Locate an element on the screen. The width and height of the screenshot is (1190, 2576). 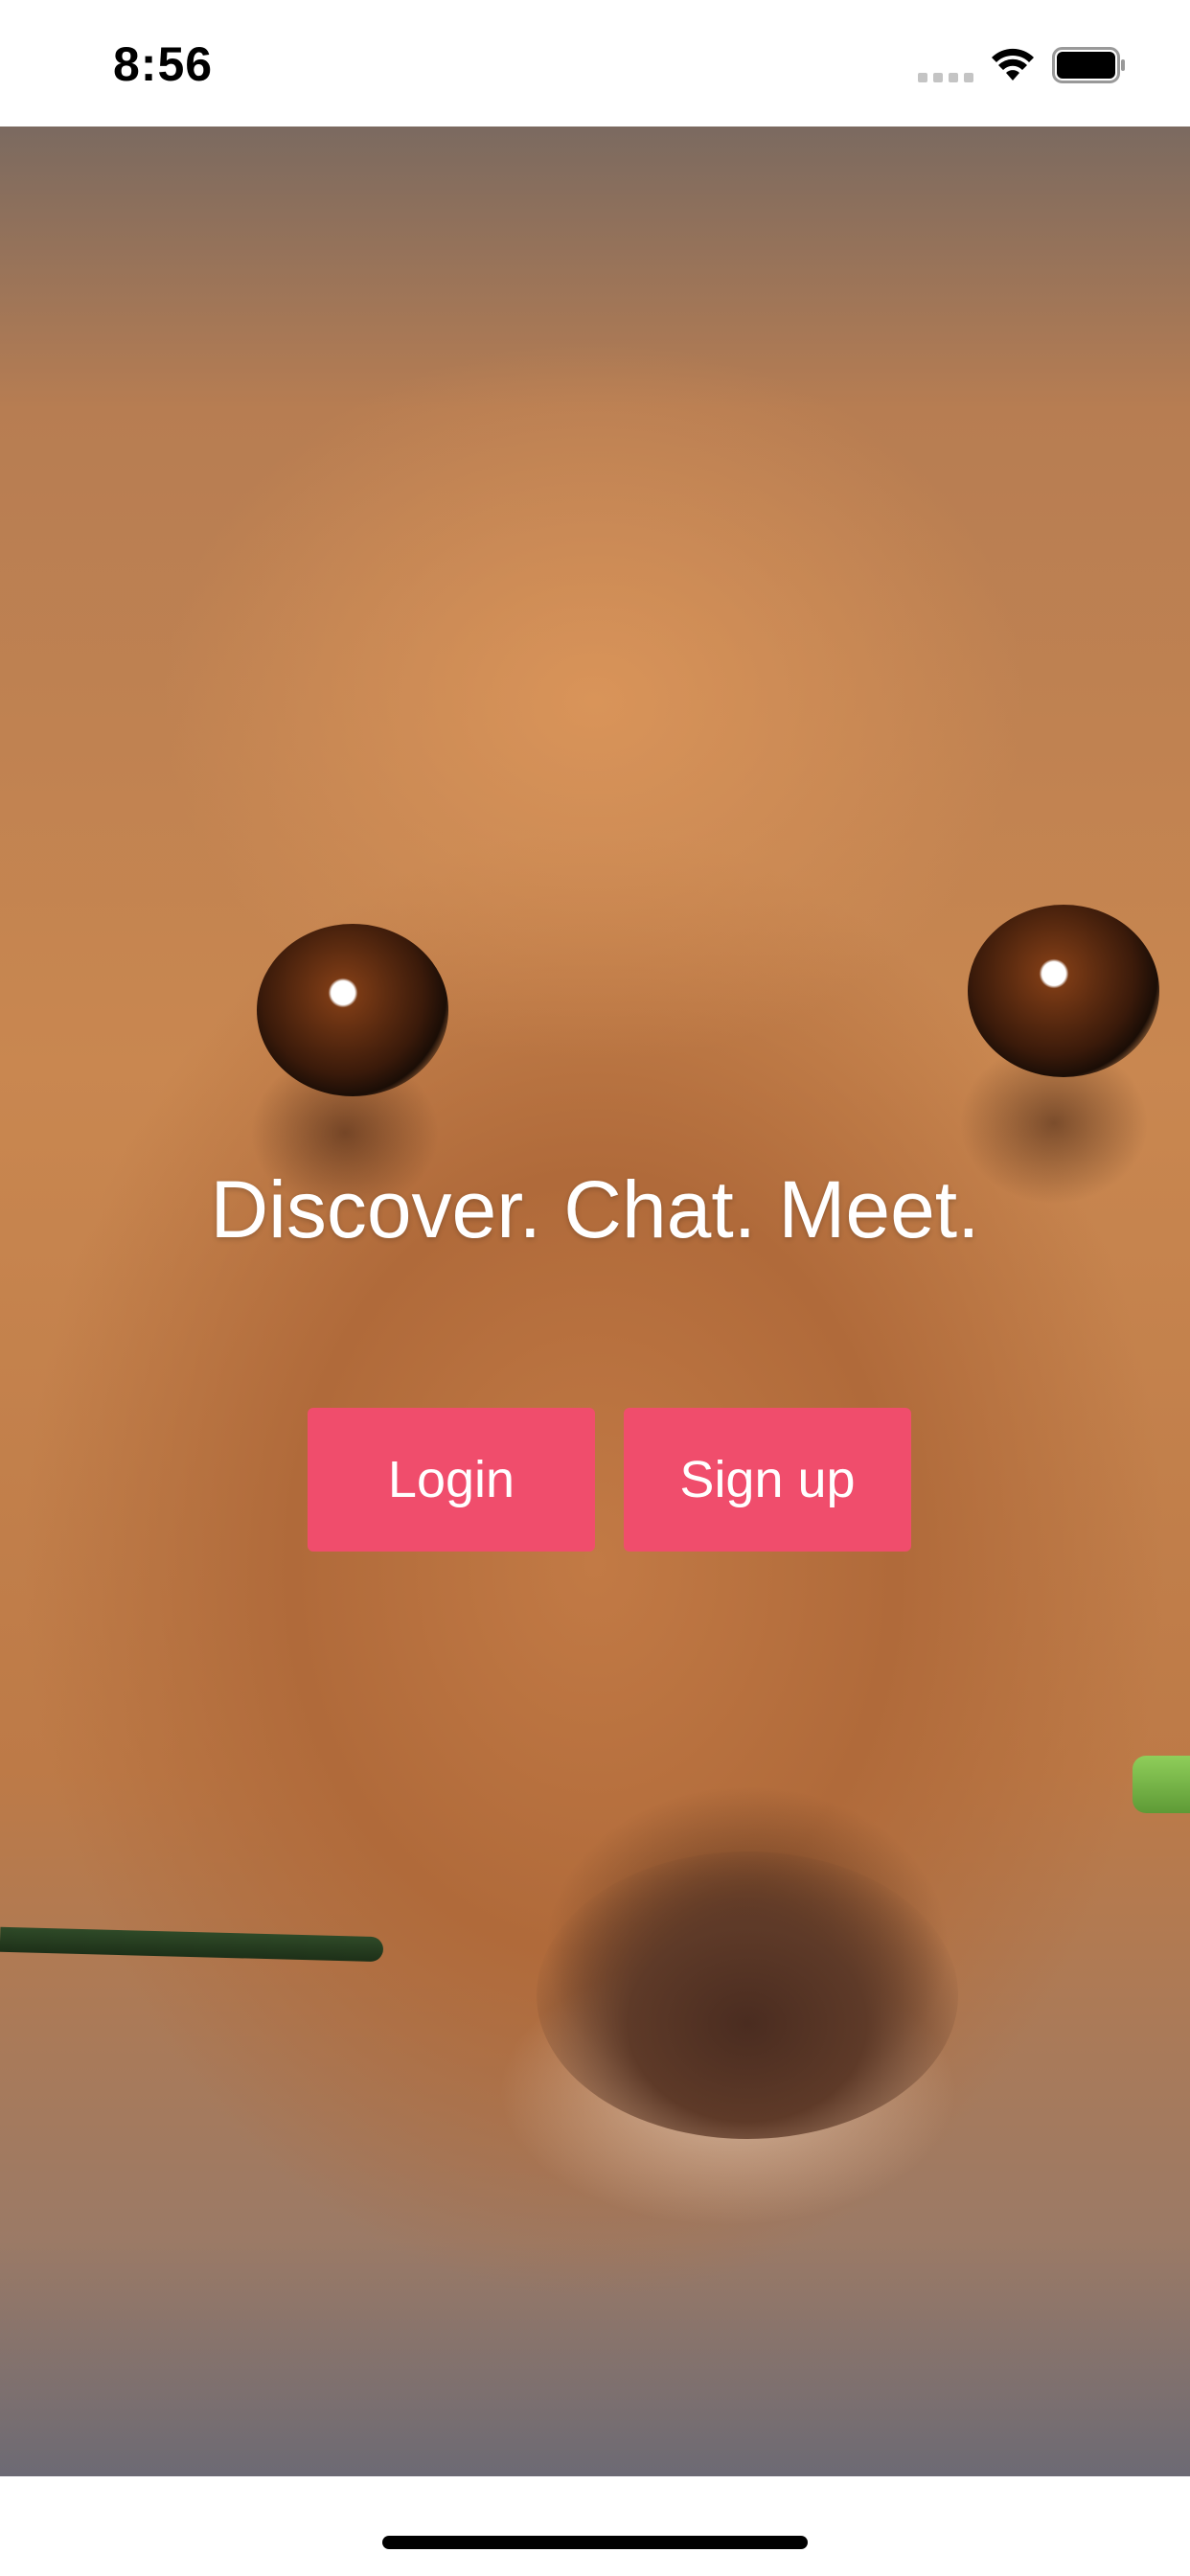
status-icons is located at coordinates (1022, 65).